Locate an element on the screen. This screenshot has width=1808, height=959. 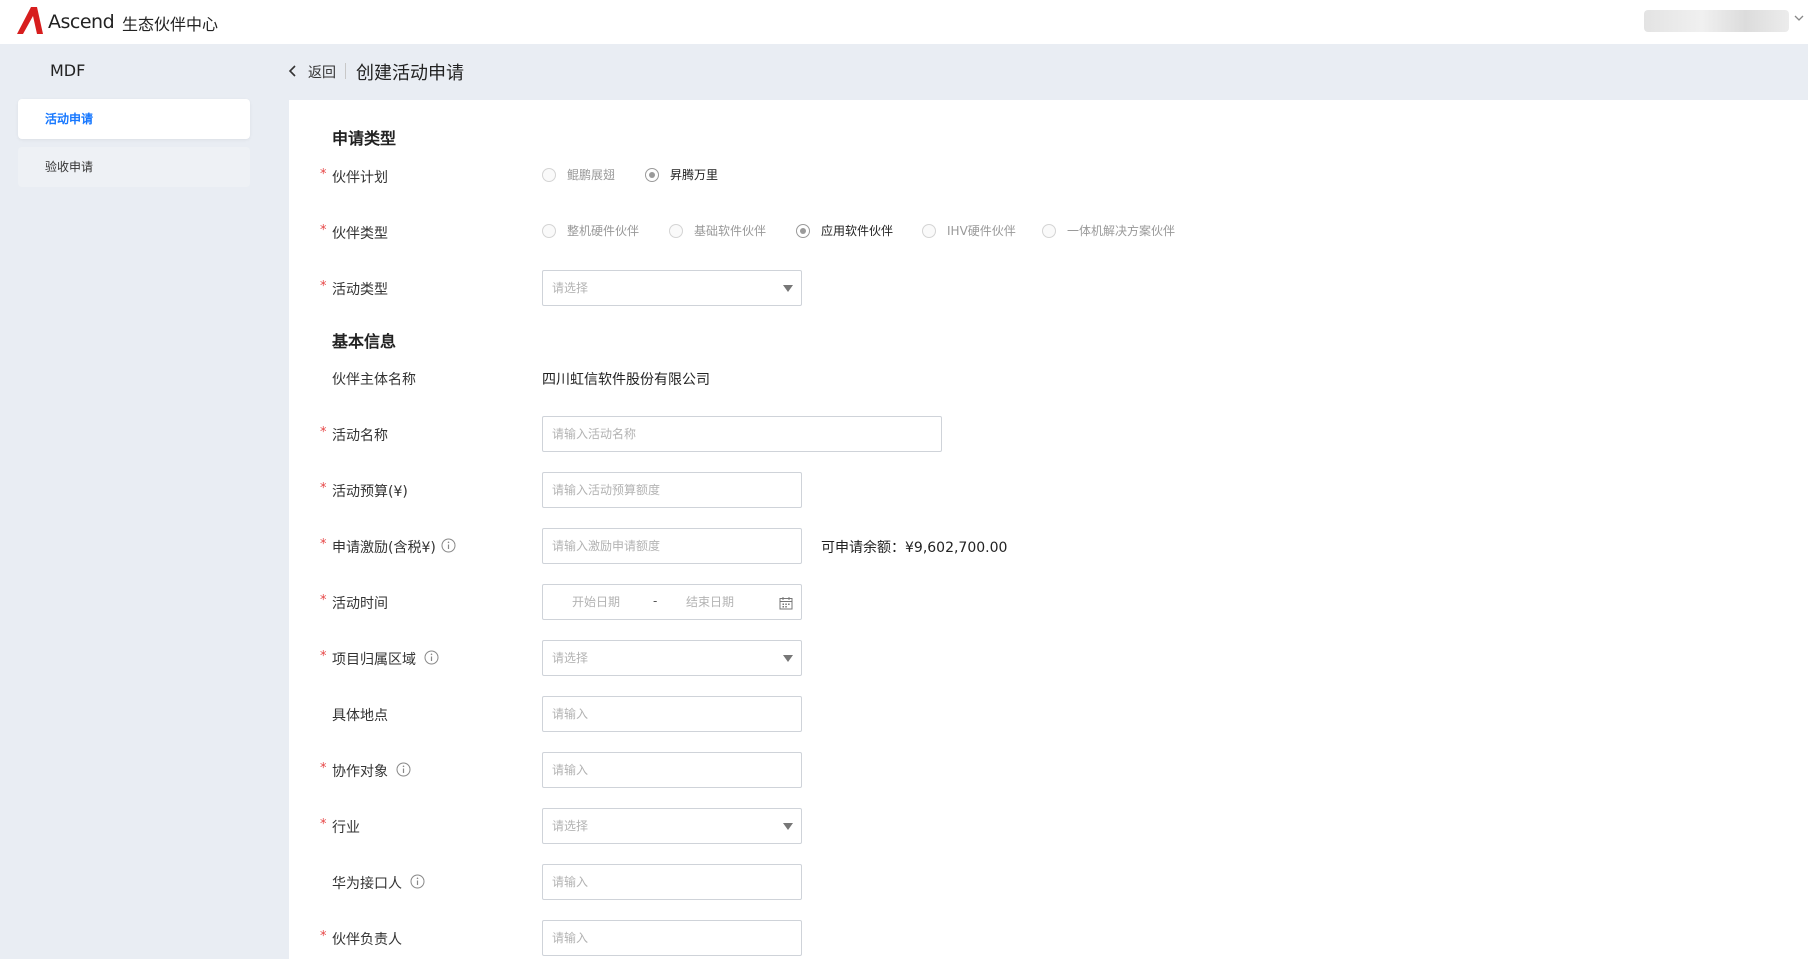
form-row-activity-type: * 活动类型 请选择 is located at coordinates (1048, 288).